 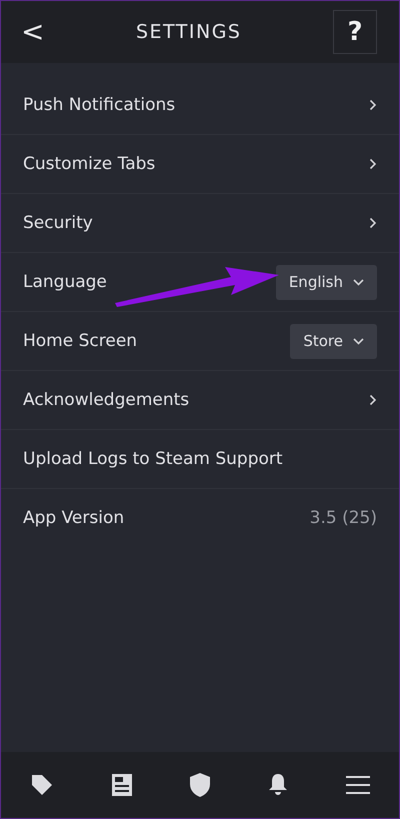 What do you see at coordinates (326, 282) in the screenshot?
I see `dropdown-button: English` at bounding box center [326, 282].